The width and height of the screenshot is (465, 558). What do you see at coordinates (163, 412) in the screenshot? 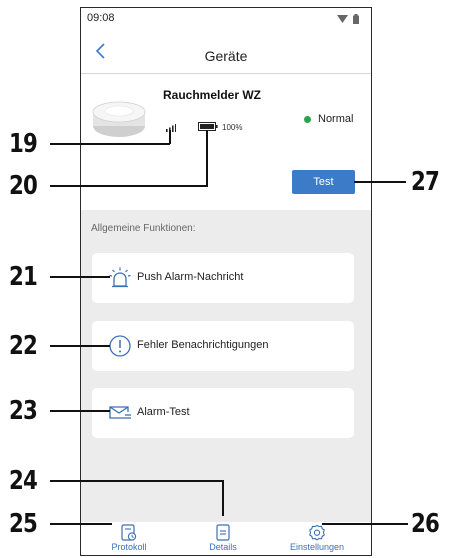
I see `card-label: Alarm-Test` at bounding box center [163, 412].